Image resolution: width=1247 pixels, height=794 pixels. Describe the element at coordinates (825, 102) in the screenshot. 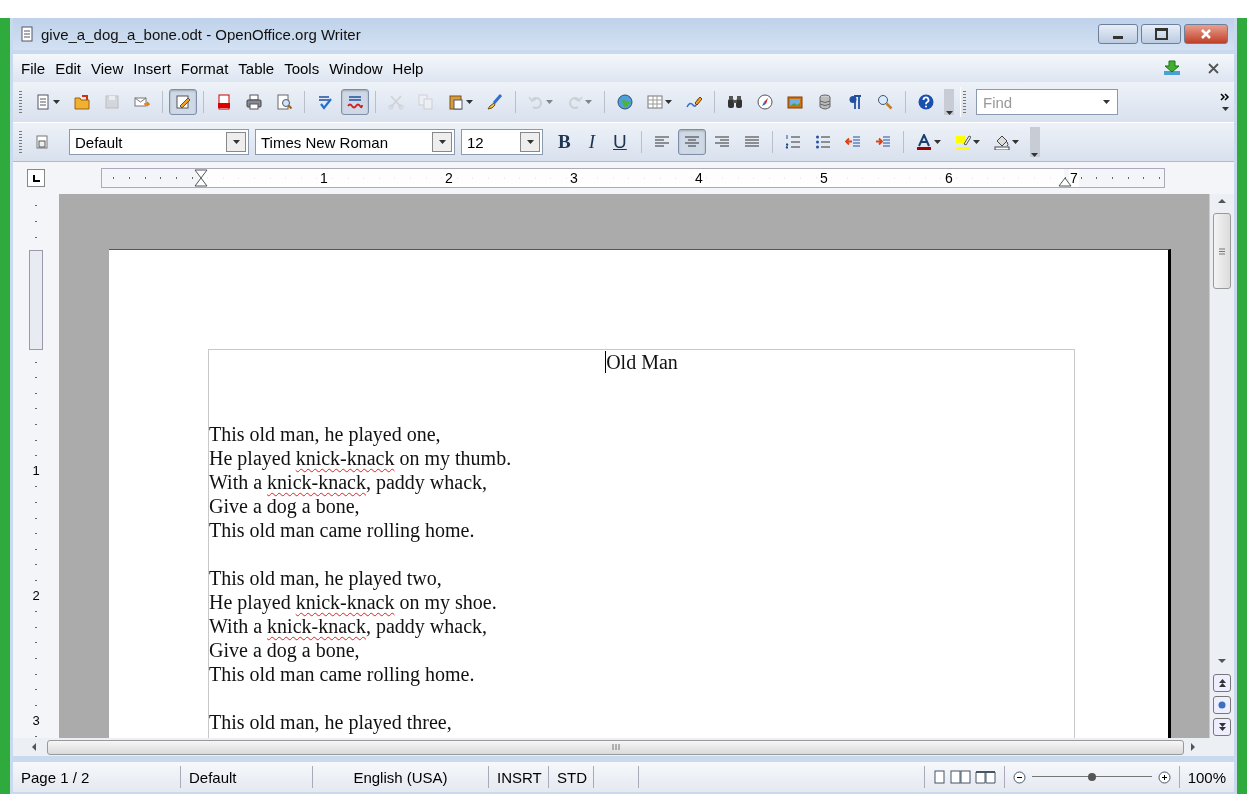

I see `database-icon` at that location.